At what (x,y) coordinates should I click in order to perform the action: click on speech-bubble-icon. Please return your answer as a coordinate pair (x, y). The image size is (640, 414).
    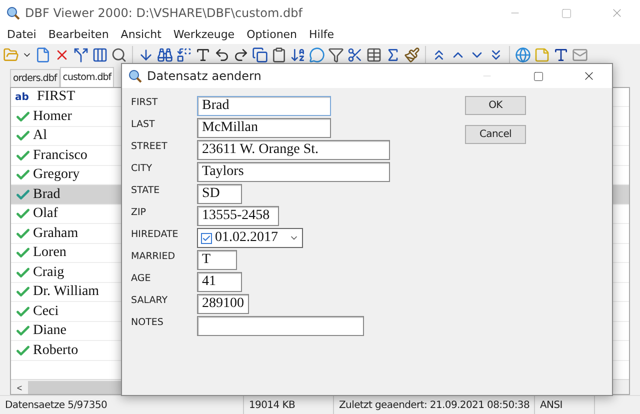
    Looking at the image, I should click on (317, 54).